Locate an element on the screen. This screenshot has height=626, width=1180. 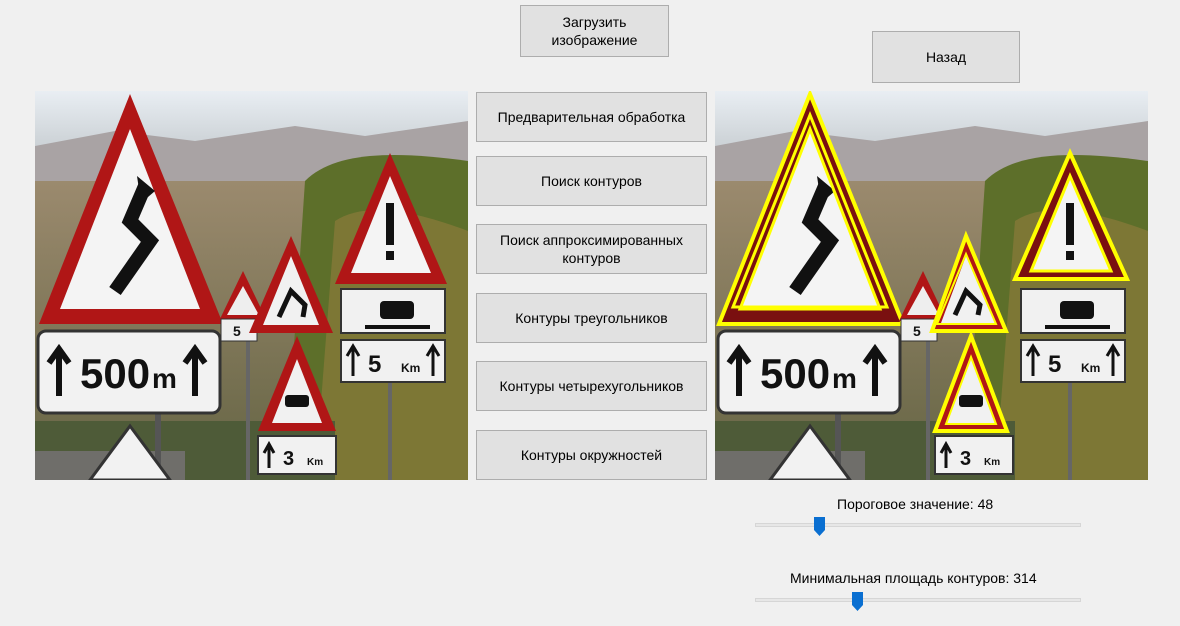
distance-value: 500 is located at coordinates (115, 373).